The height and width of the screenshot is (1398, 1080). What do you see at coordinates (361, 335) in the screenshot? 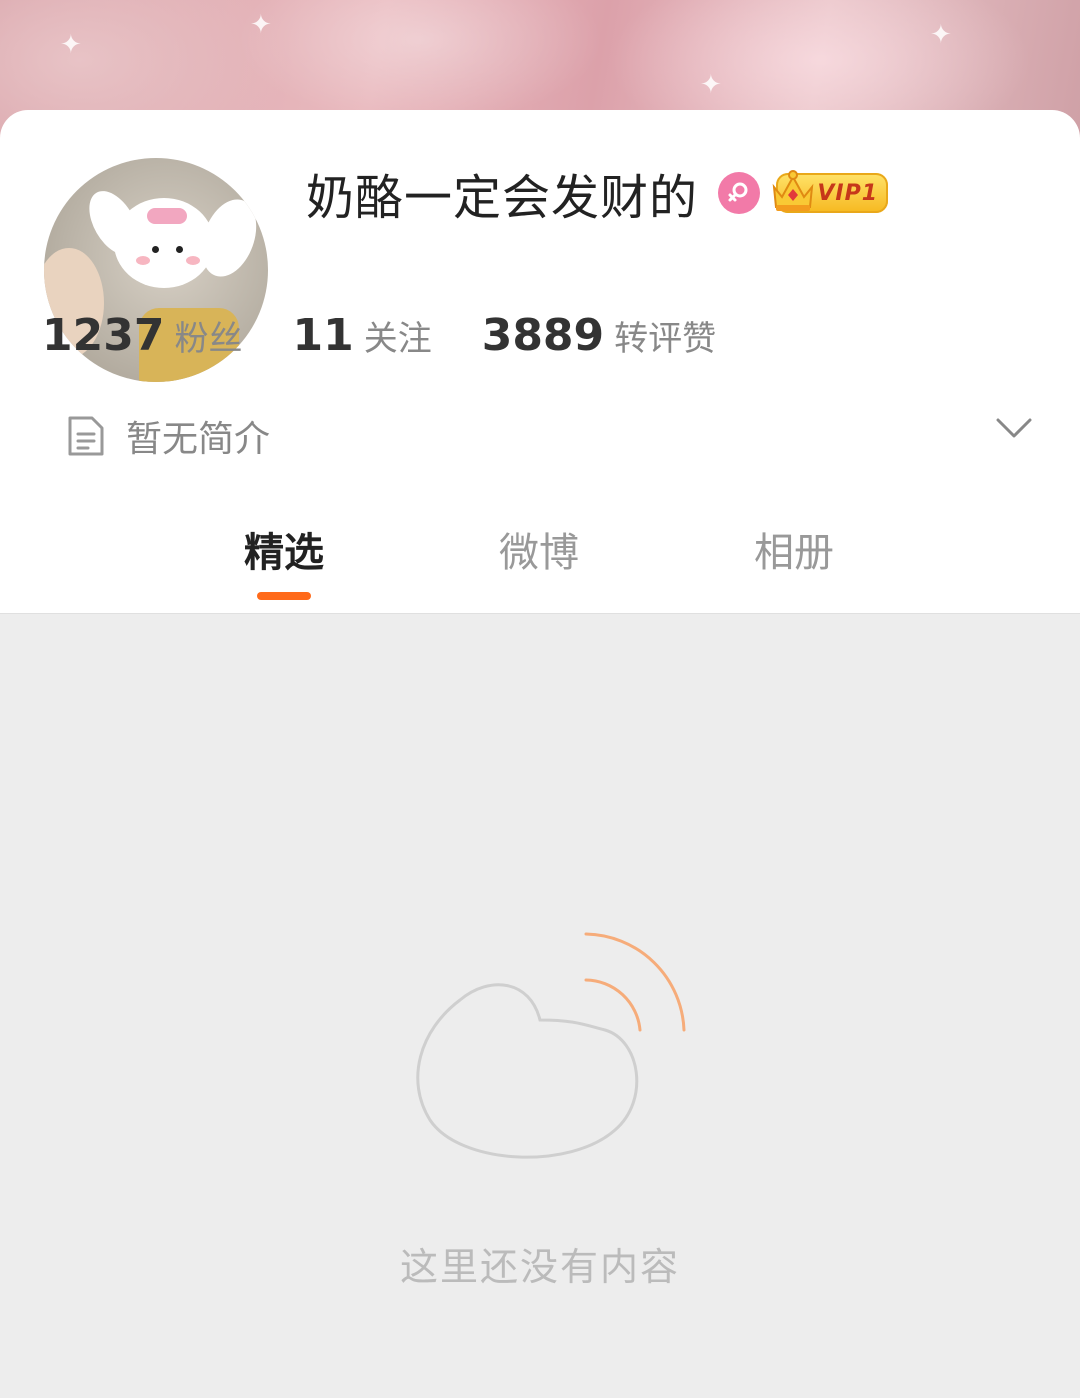
I see `stat-following: 11 关注` at bounding box center [361, 335].